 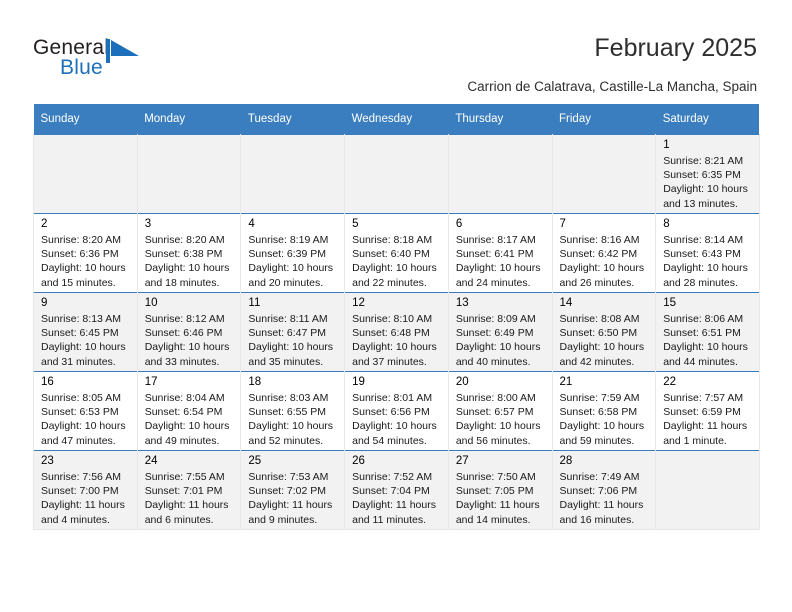 I want to click on sunrise-text: Sunrise: 8:04 AM, so click(x=184, y=398).